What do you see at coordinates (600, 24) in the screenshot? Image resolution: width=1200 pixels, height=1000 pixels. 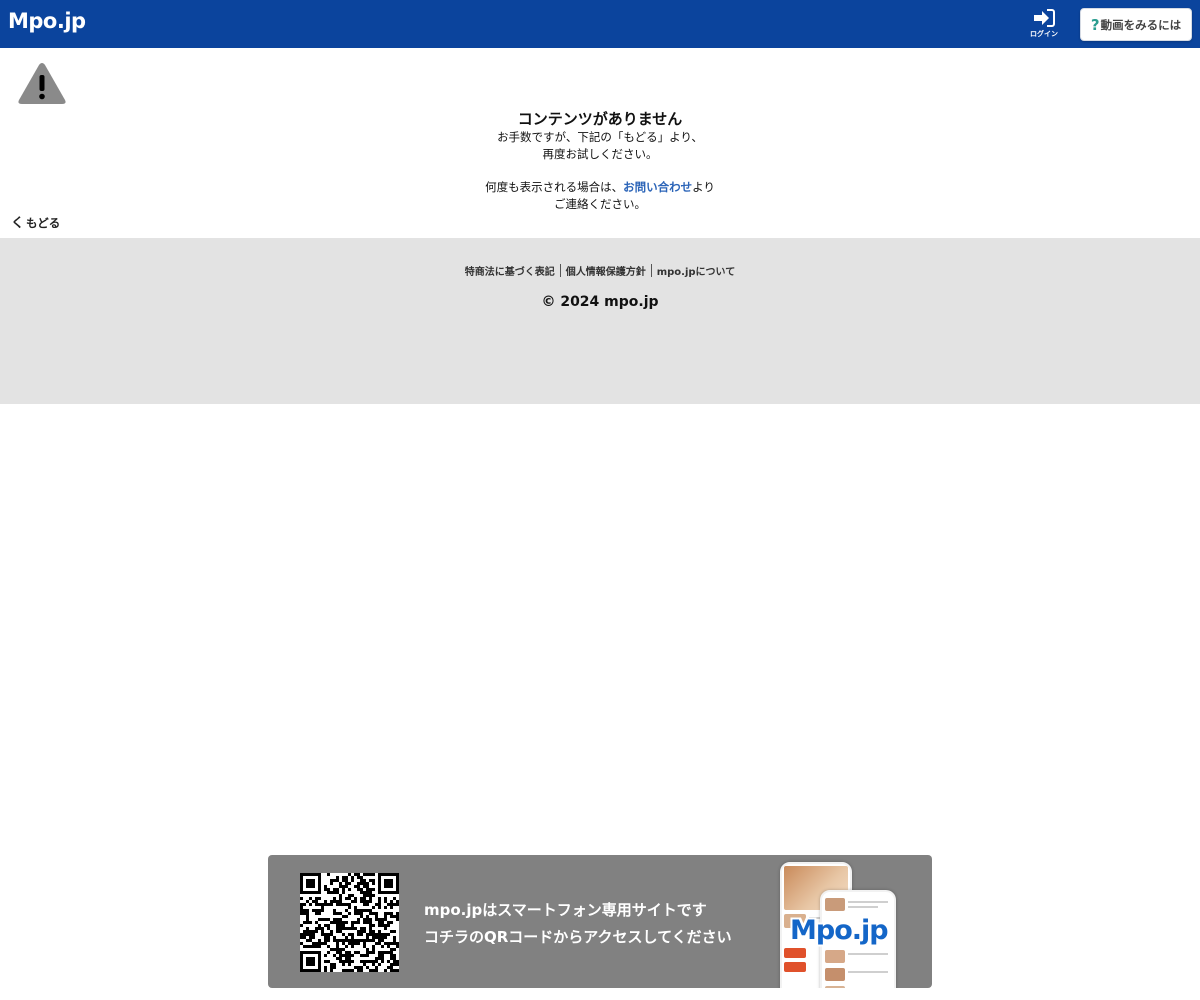 I see `site-header: Mpo.jp ログイン ? 動画をみるには` at bounding box center [600, 24].